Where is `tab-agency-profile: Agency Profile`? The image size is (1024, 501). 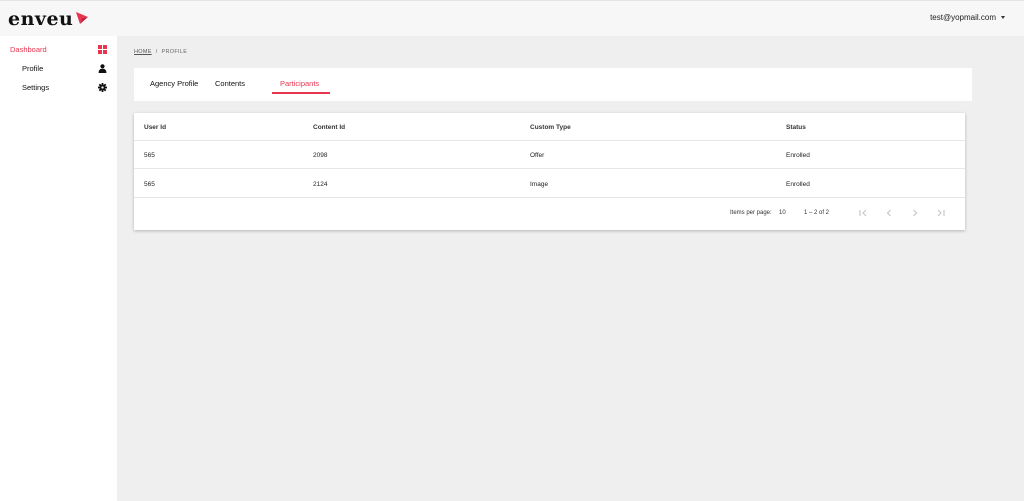
tab-agency-profile: Agency Profile is located at coordinates (174, 86).